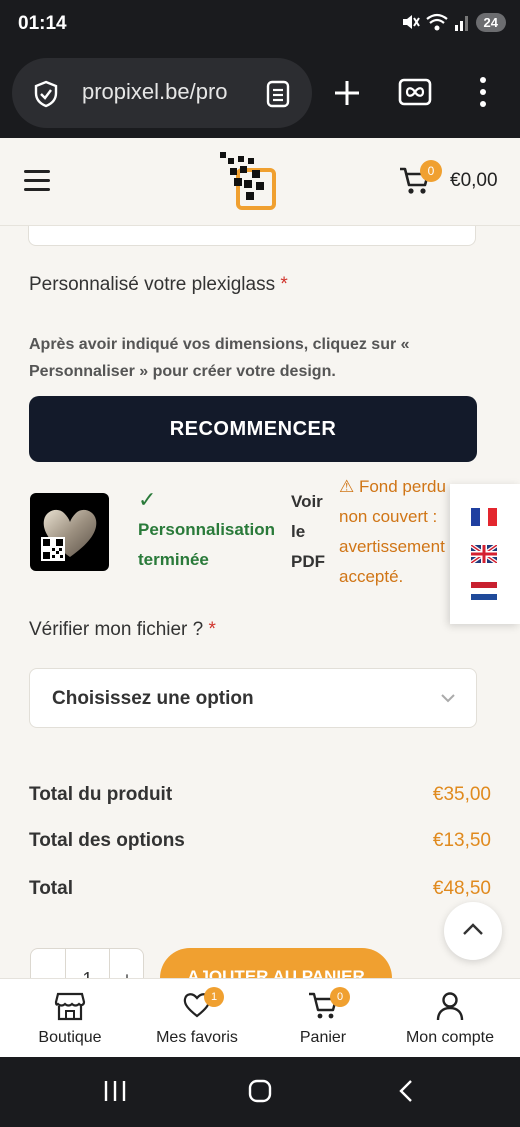 The width and height of the screenshot is (520, 1127). I want to click on reader-mode-icon, so click(278, 94).